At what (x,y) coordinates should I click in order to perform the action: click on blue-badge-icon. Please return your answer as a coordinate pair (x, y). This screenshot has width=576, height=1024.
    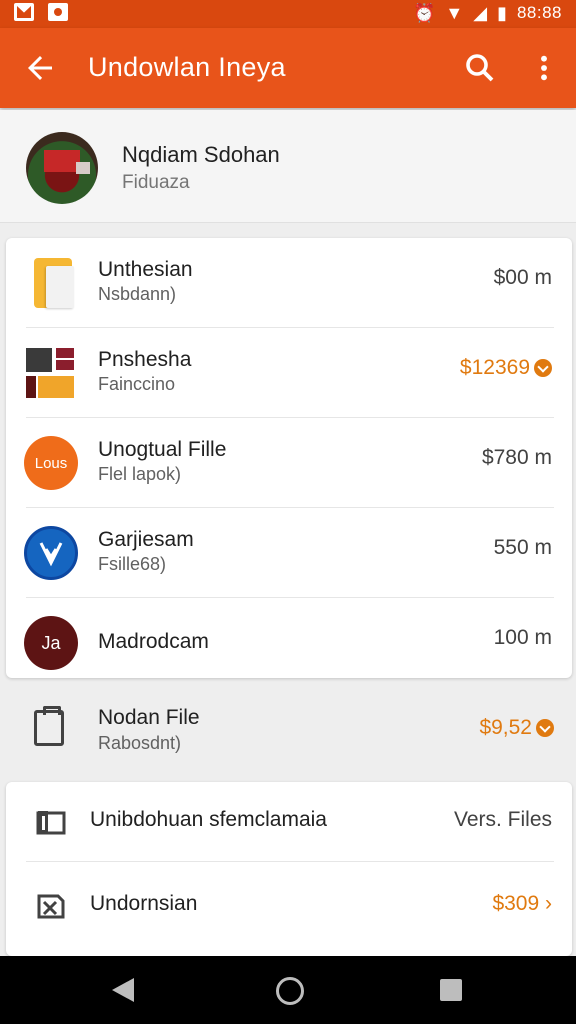
    Looking at the image, I should click on (51, 553).